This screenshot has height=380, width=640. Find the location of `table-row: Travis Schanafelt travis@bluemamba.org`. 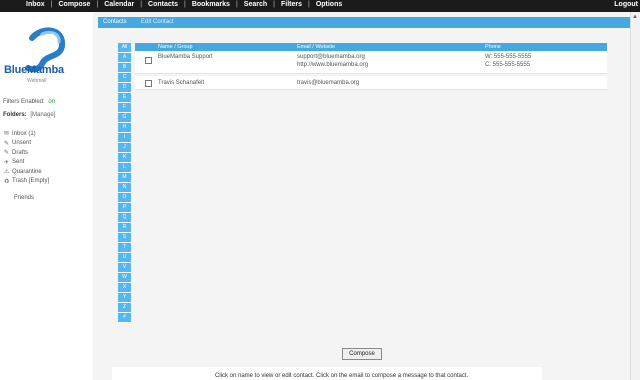

table-row: Travis Schanafelt travis@bluemamba.org is located at coordinates (371, 83).